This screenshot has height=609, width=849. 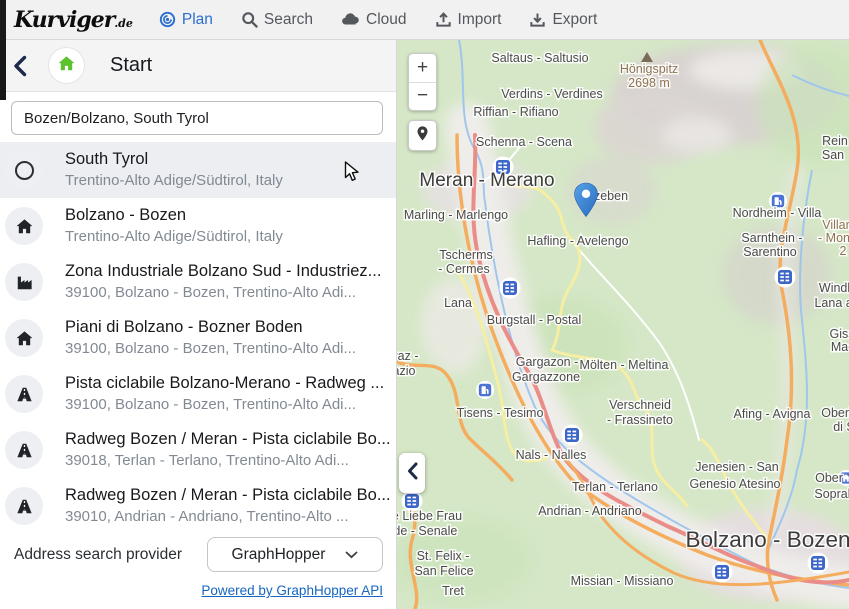 I want to click on nav-menu: Plan Search Cloud Import Export, so click(x=378, y=20).